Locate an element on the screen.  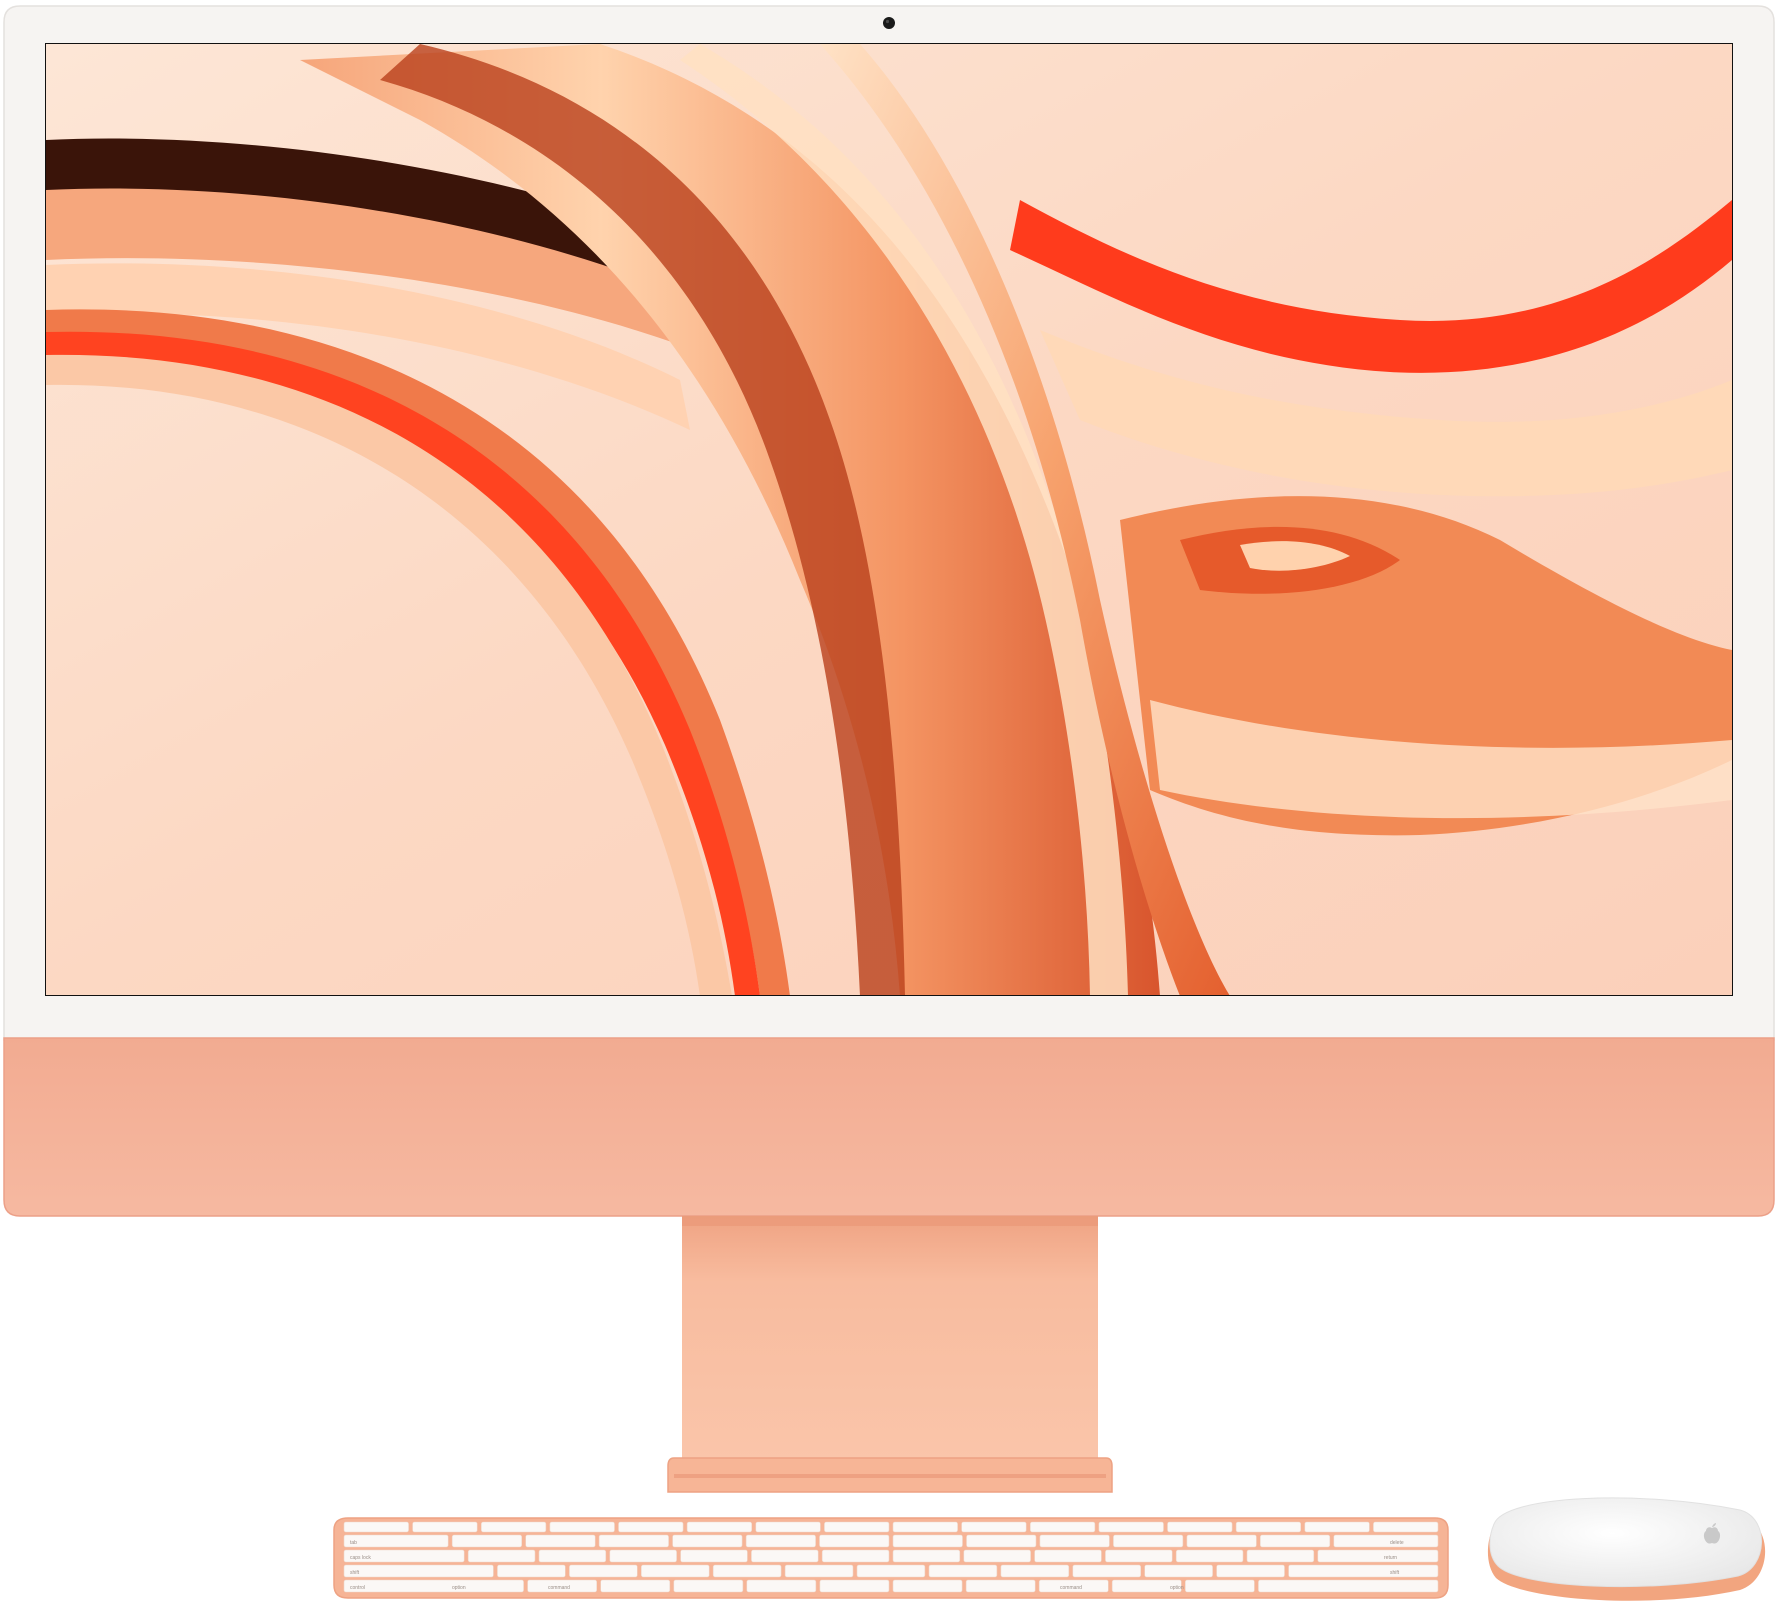
key-legend: control is located at coordinates (357, 1588).